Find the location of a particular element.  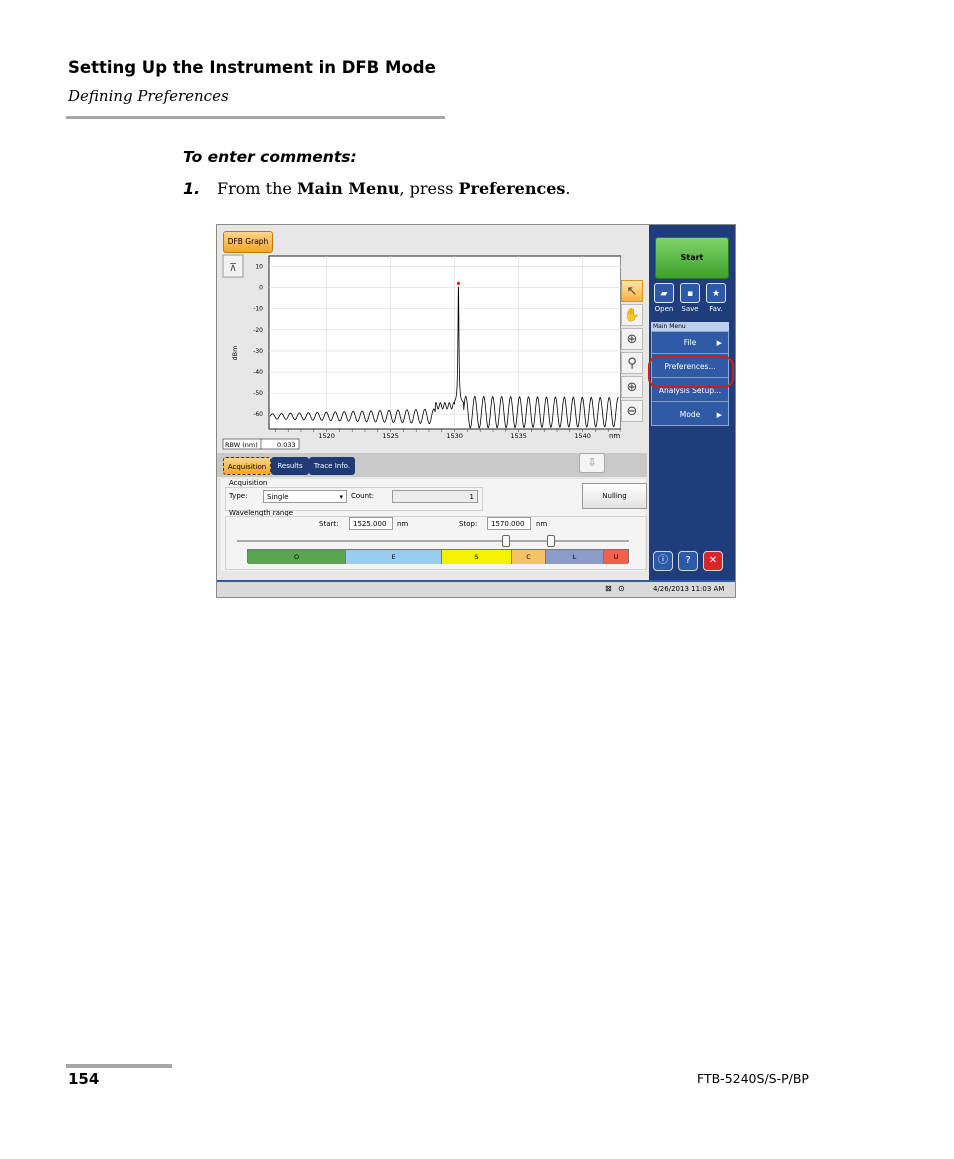

start-field: 1525.000 is located at coordinates (371, 523).